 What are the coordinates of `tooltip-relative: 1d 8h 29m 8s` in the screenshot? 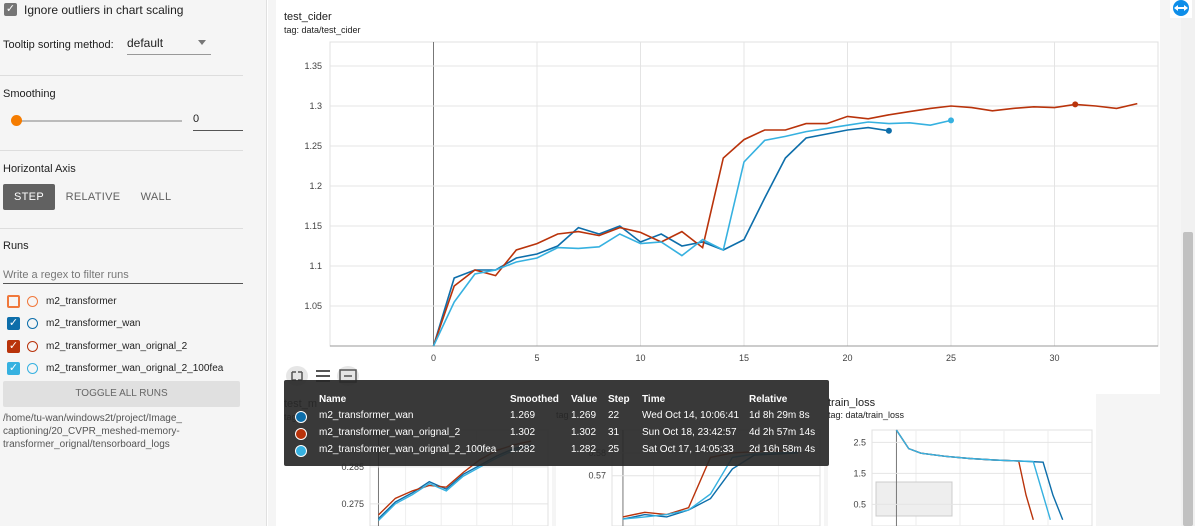 It's located at (779, 415).